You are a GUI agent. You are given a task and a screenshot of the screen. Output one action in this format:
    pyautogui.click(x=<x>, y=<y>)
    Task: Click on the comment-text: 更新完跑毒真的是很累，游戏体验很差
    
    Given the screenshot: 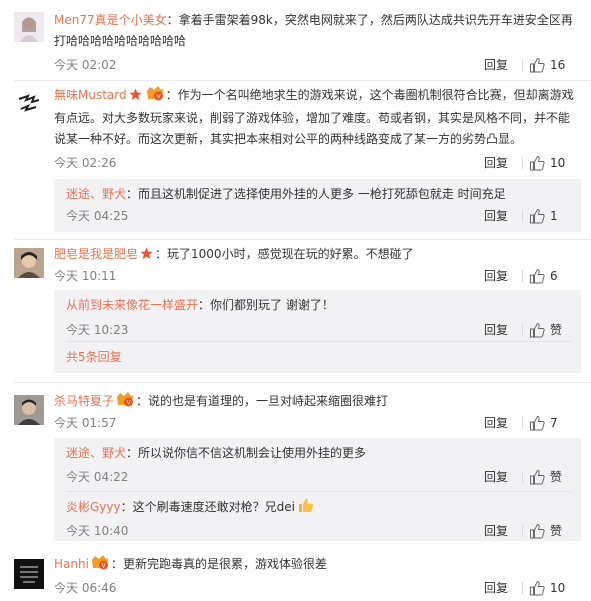 What is the action you would take?
    pyautogui.click(x=224, y=564)
    